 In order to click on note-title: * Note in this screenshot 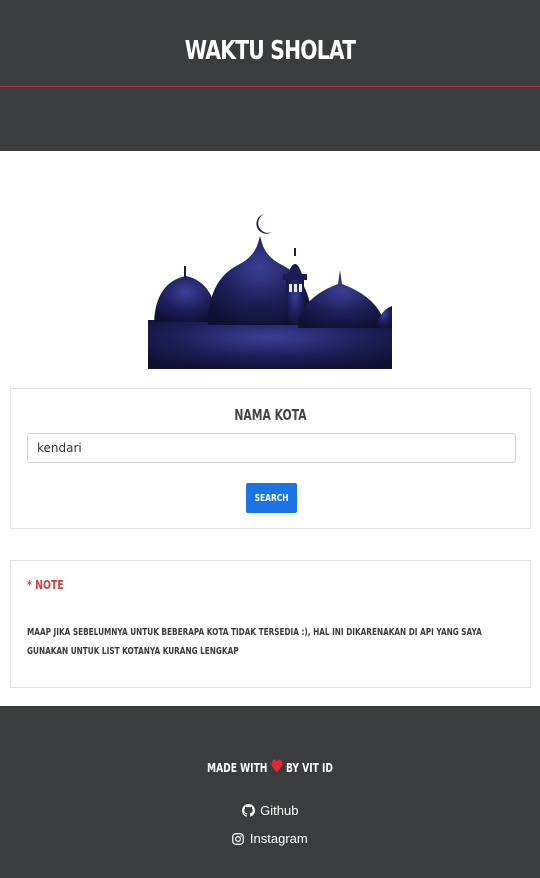, I will do `click(45, 585)`.